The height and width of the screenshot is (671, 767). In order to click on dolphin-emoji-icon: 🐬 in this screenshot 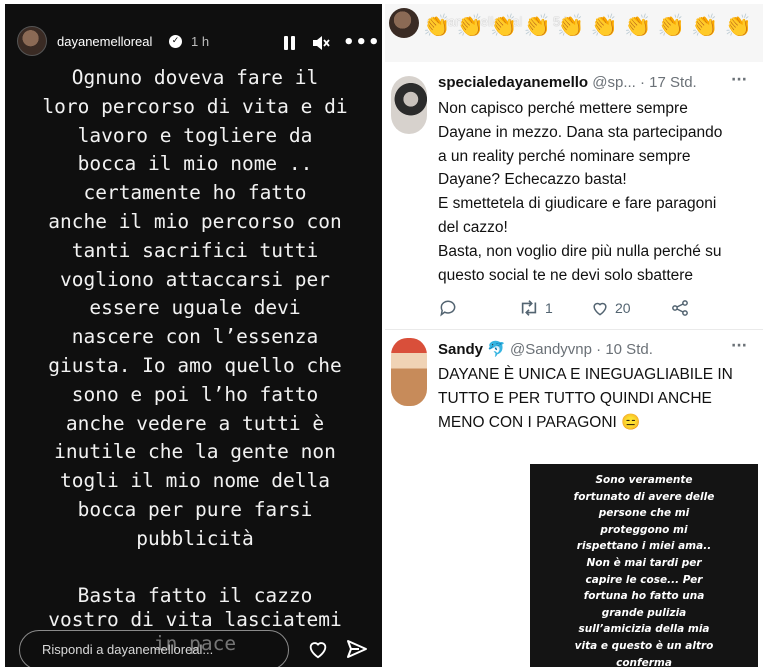, I will do `click(496, 349)`.